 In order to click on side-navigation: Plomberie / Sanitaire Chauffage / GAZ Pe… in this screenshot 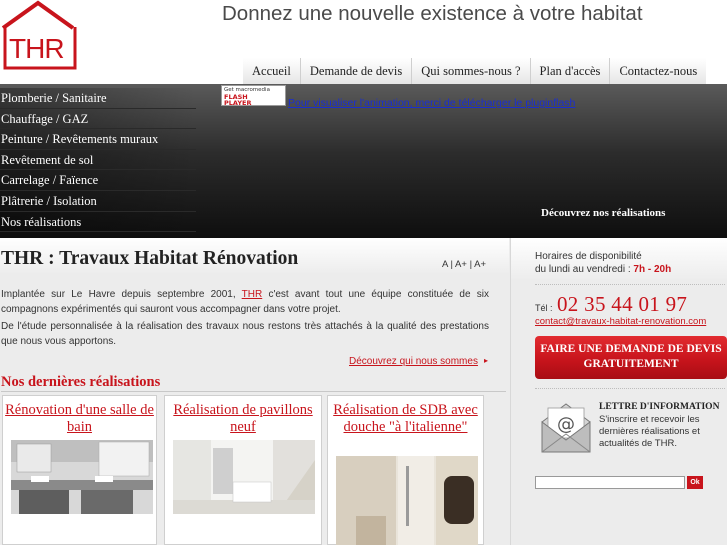, I will do `click(98, 160)`.